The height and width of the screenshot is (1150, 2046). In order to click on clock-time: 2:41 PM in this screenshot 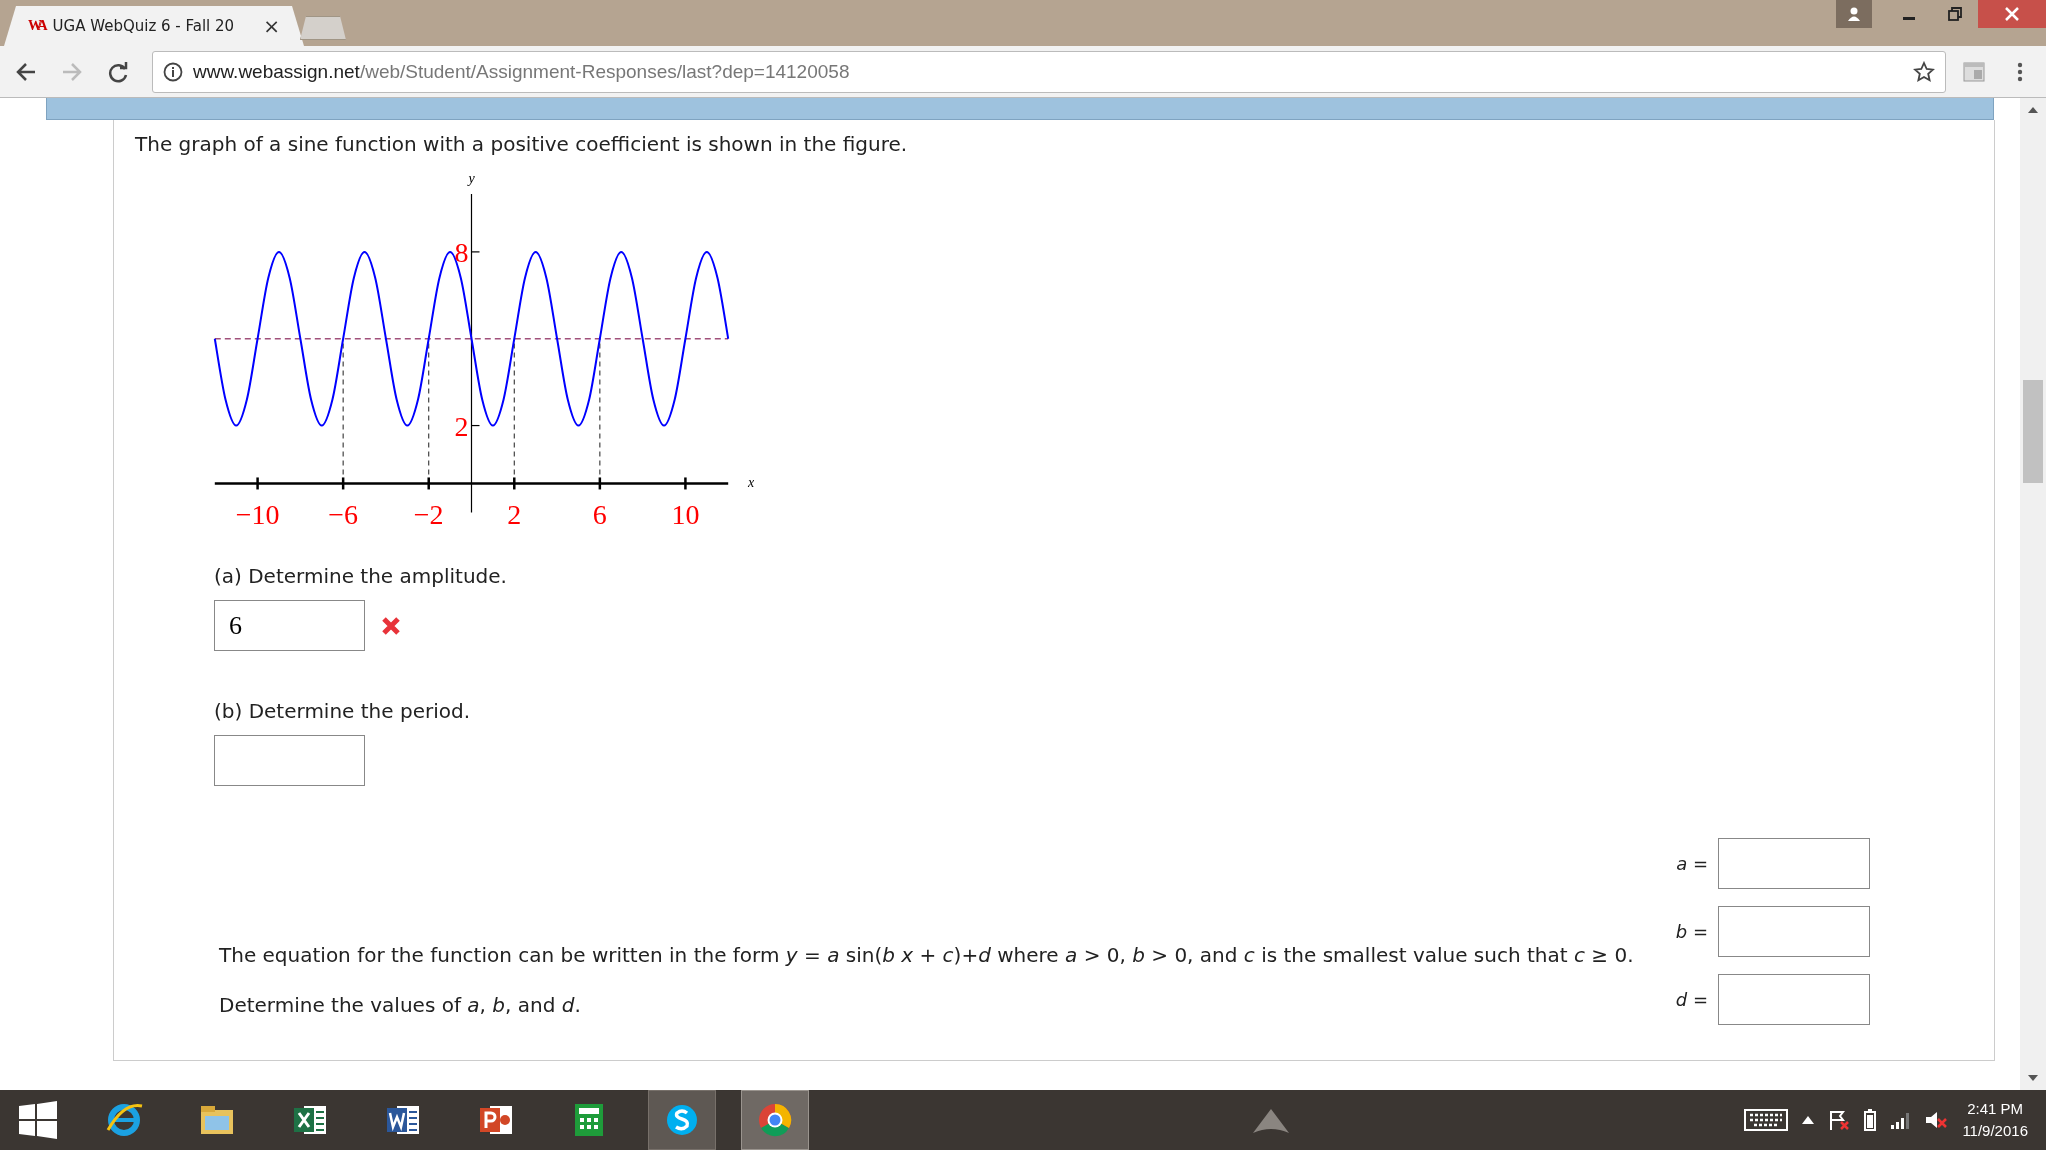, I will do `click(1995, 1109)`.